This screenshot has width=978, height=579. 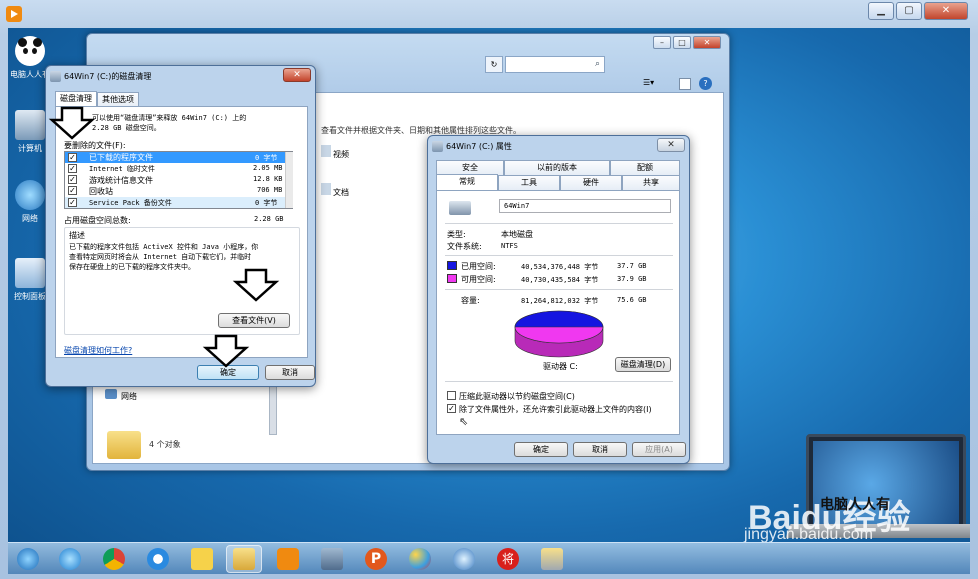 I want to click on cleanup-close-button: ✕, so click(x=297, y=75).